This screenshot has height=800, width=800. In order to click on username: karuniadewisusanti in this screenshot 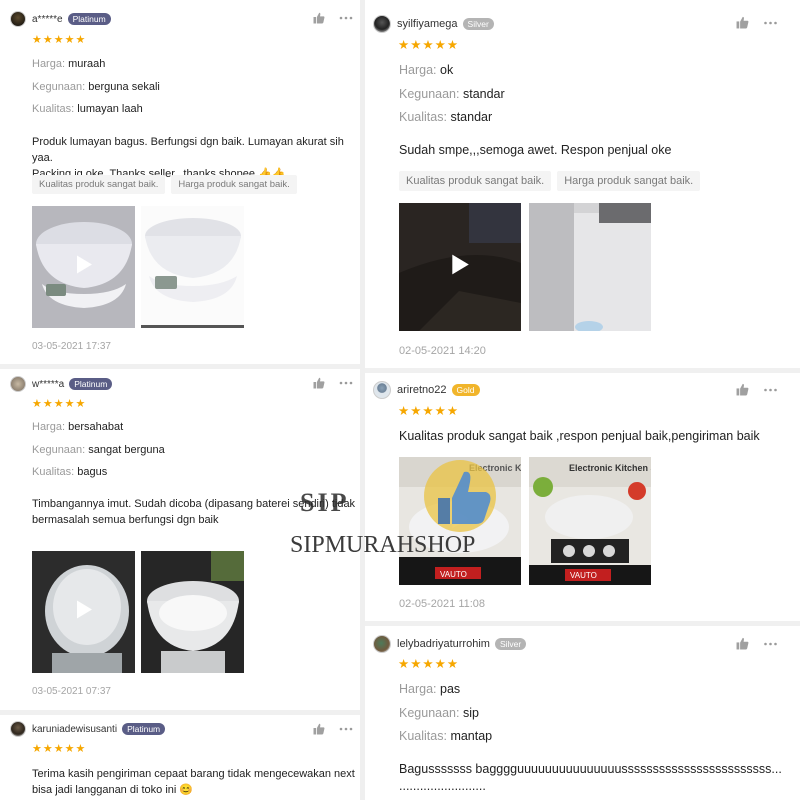, I will do `click(74, 729)`.